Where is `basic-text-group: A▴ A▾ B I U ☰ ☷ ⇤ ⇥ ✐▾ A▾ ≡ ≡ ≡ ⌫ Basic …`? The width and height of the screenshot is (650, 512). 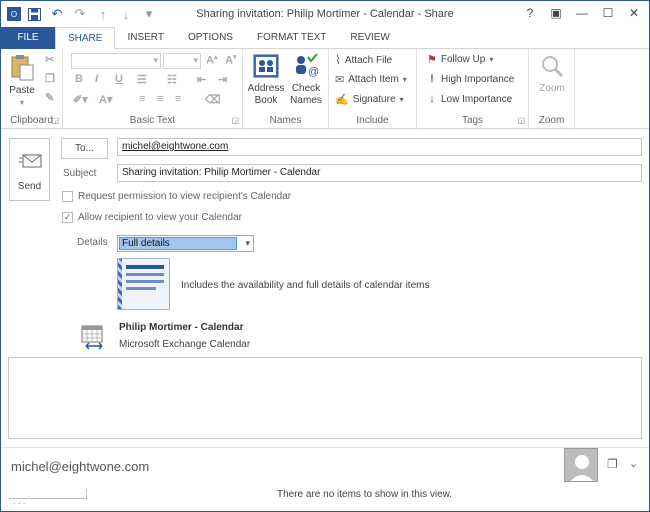
basic-text-group: A▴ A▾ B I U ☰ ☷ ⇤ ⇥ ✐▾ A▾ ≡ ≡ ≡ ⌫ Basic … is located at coordinates (153, 89).